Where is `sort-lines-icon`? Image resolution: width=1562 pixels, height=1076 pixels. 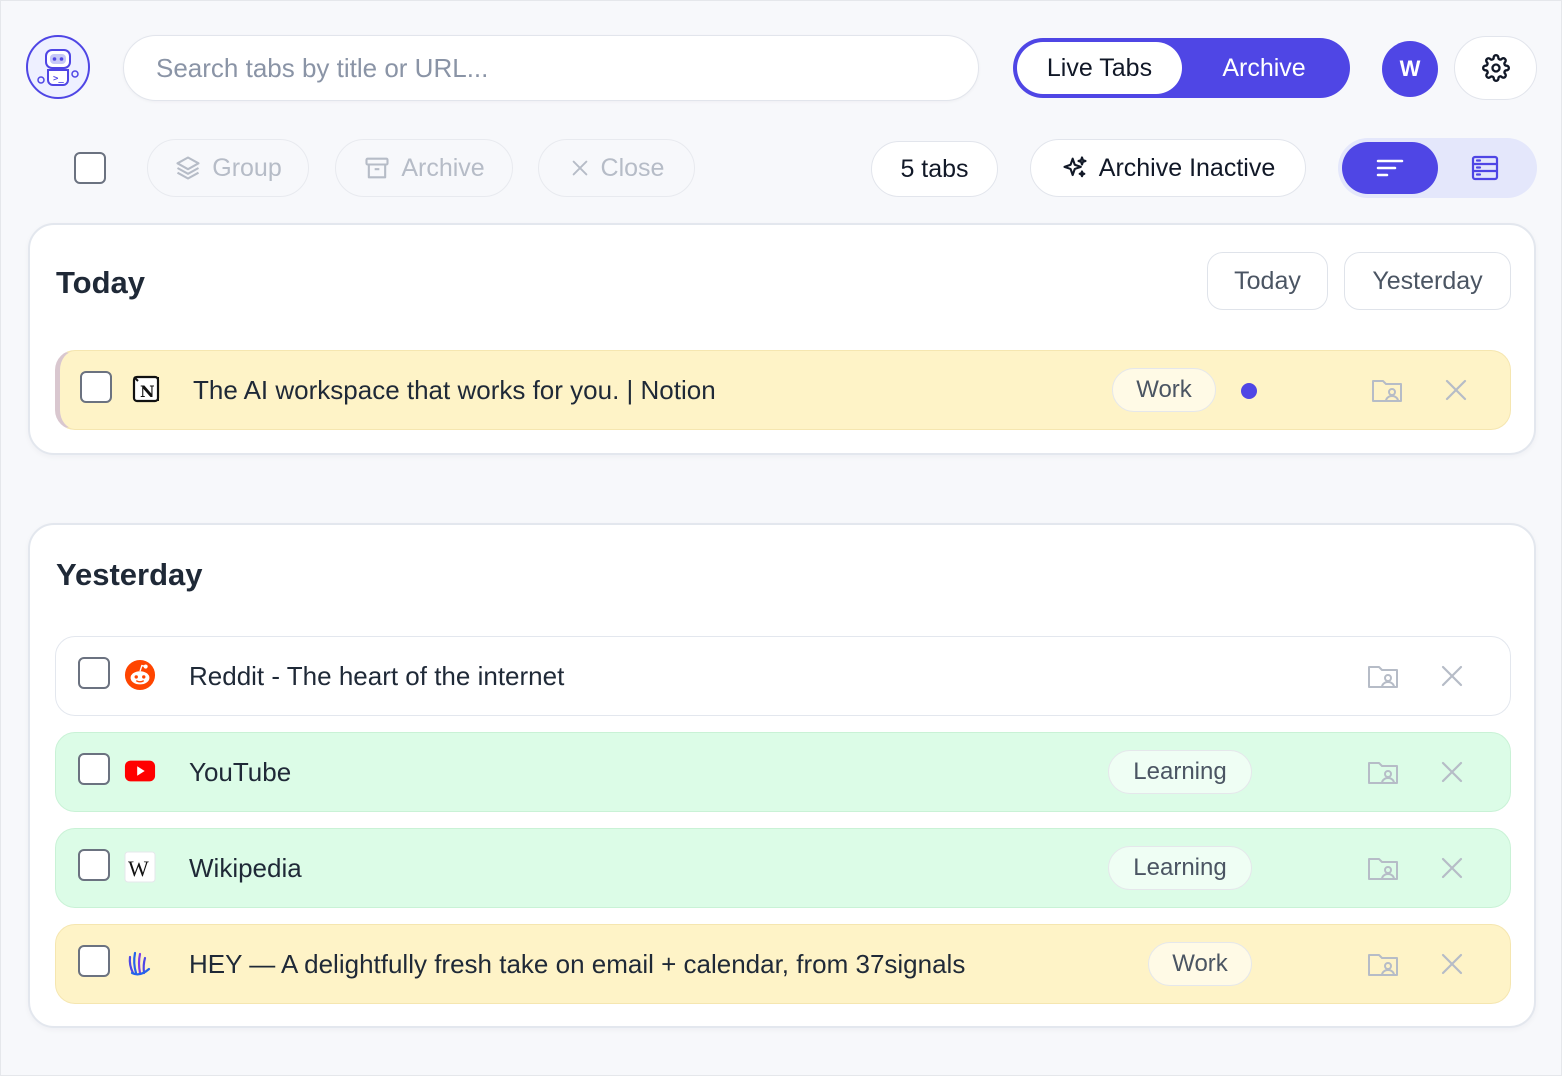
sort-lines-icon is located at coordinates (1389, 168).